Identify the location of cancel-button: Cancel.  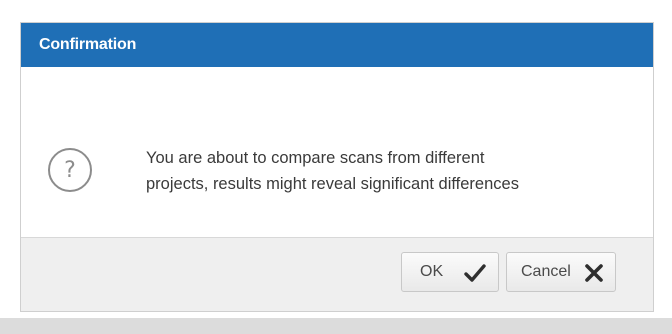
(561, 272).